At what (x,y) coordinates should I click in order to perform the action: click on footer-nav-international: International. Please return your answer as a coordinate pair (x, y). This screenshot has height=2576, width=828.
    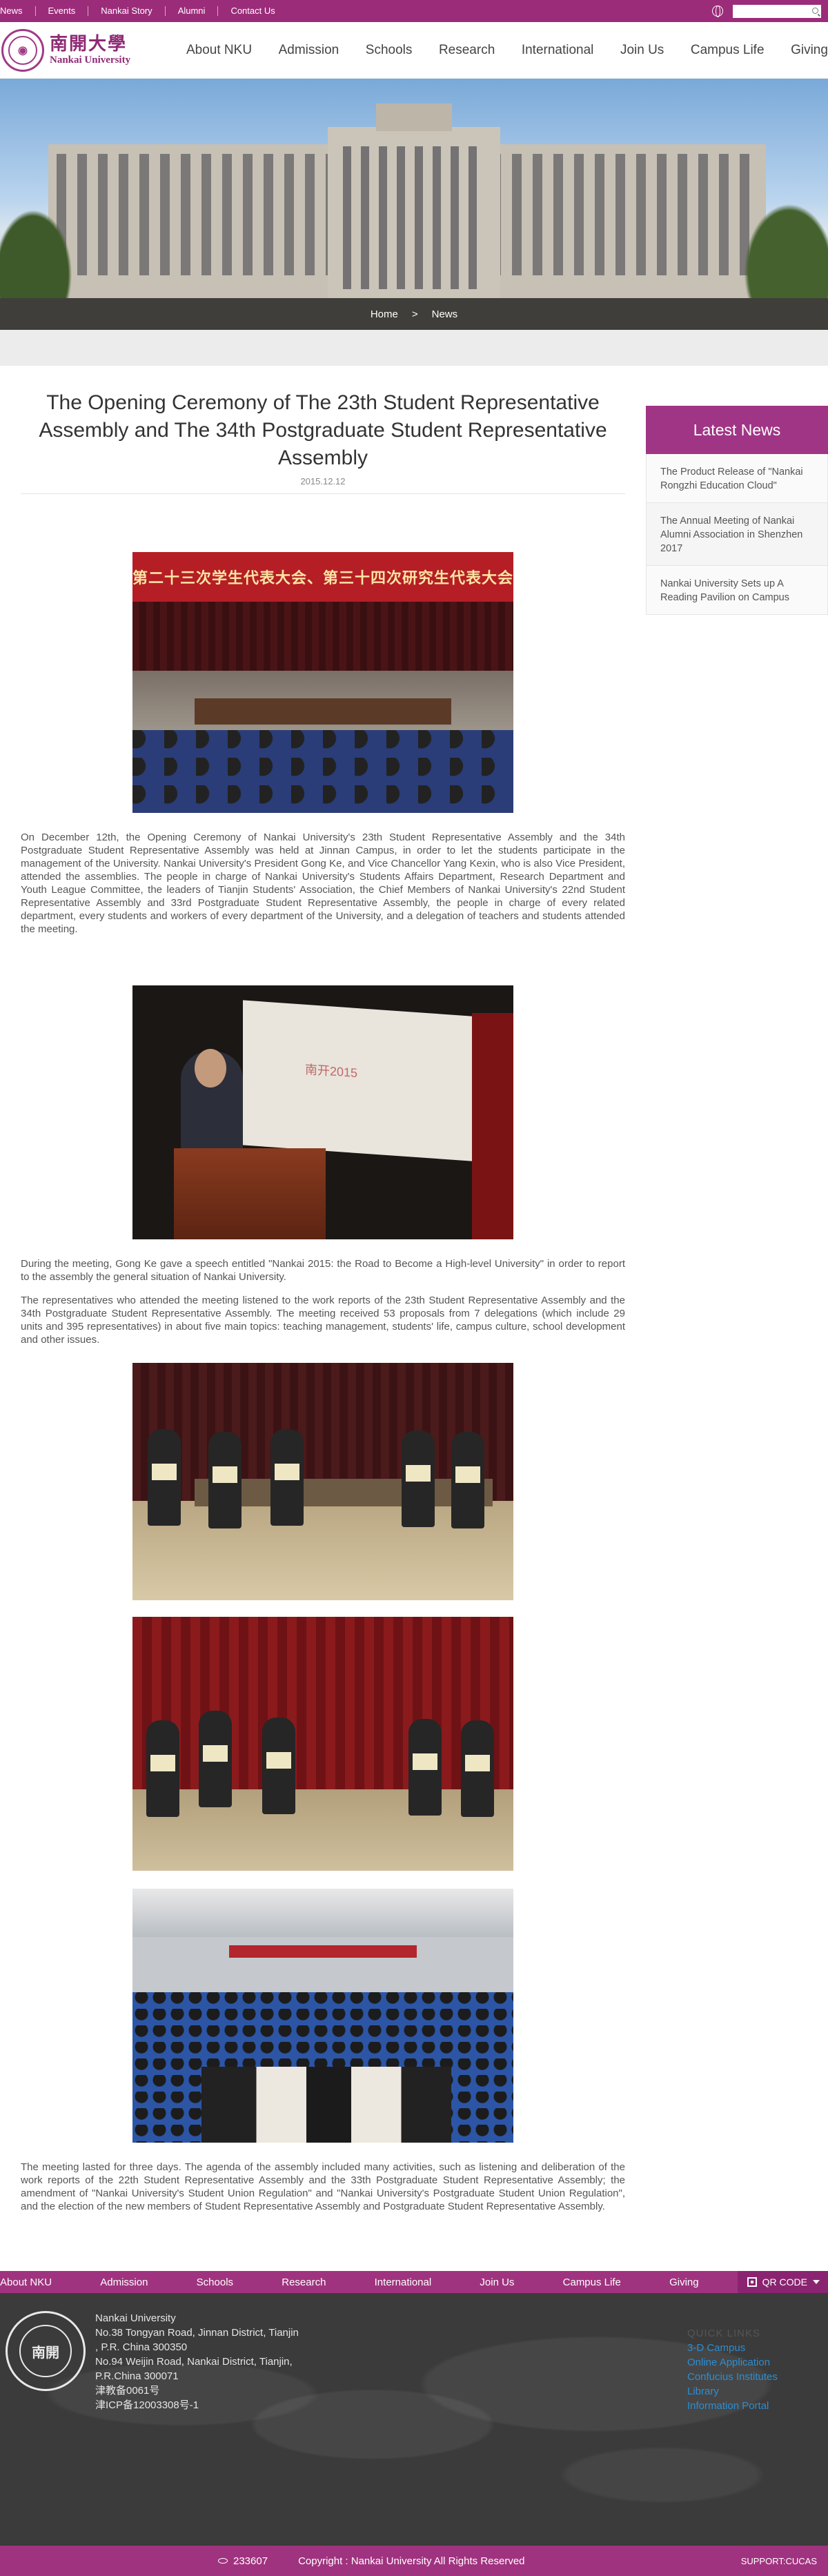
    Looking at the image, I should click on (403, 2282).